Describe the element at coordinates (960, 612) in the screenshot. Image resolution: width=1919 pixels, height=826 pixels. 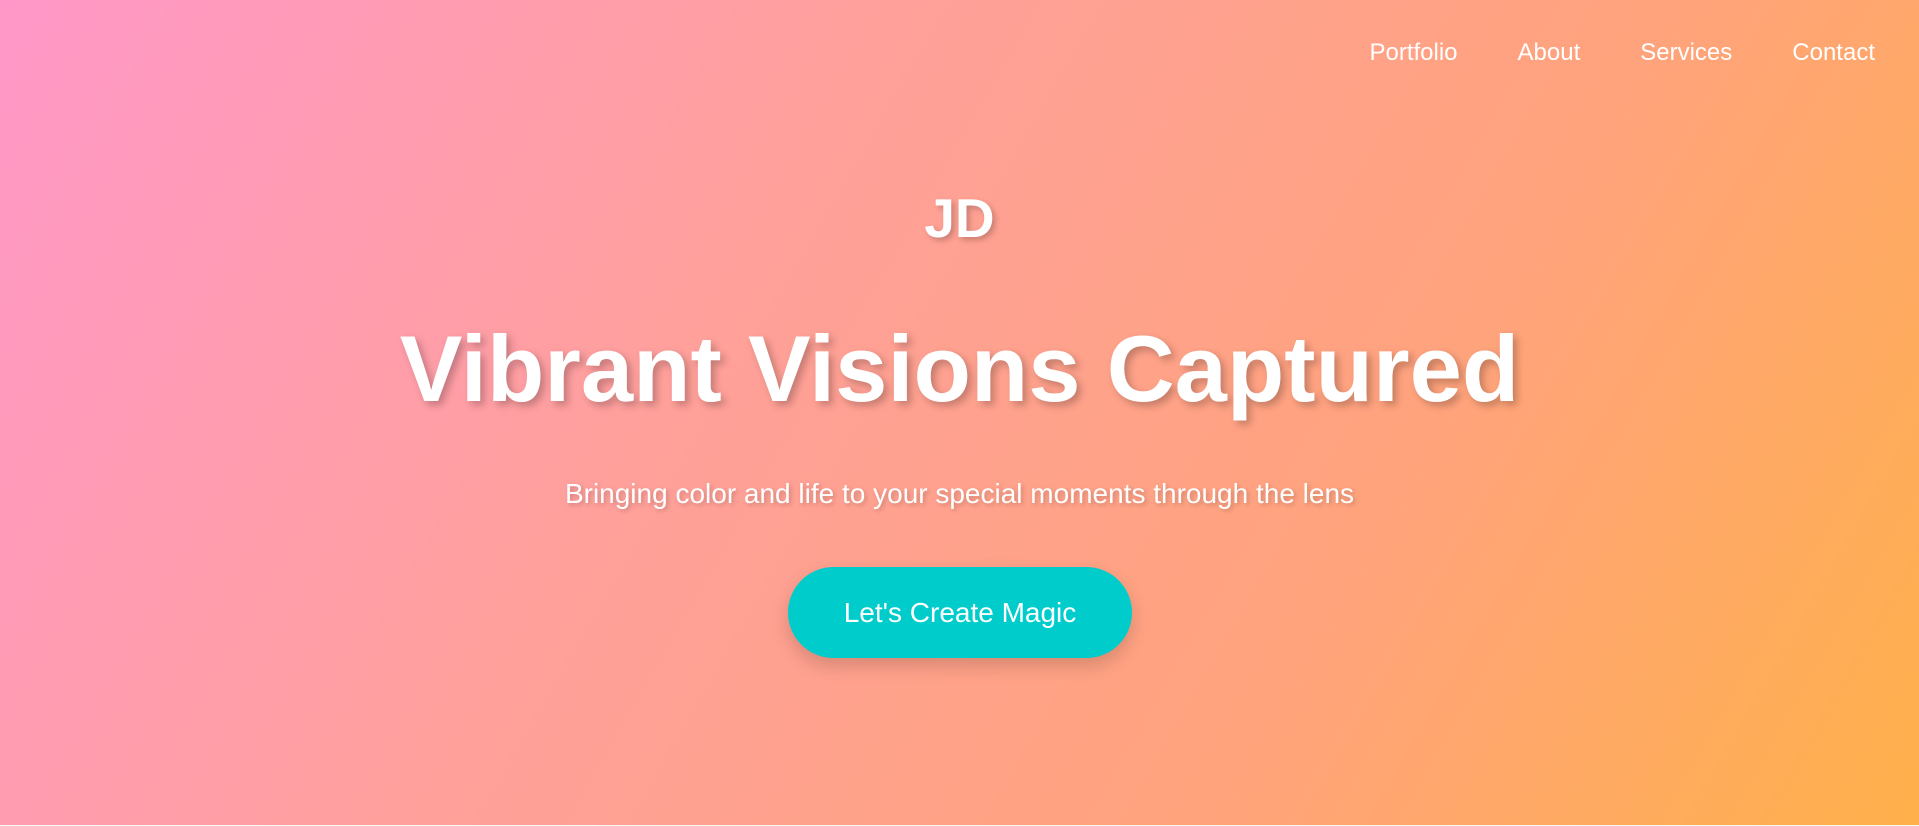
I see `create-magic-button: Let's Create Magic` at that location.